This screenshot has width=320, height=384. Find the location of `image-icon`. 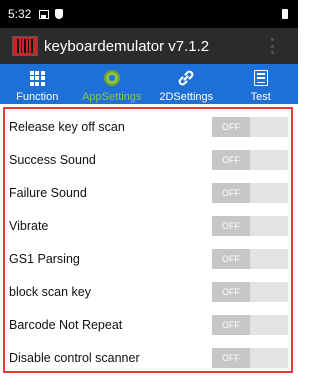

image-icon is located at coordinates (44, 14).